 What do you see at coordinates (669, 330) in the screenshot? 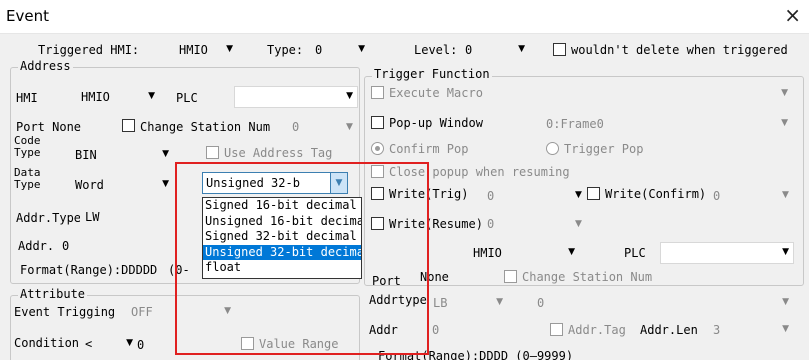
I see `addr-len-label: Addr.Len` at bounding box center [669, 330].